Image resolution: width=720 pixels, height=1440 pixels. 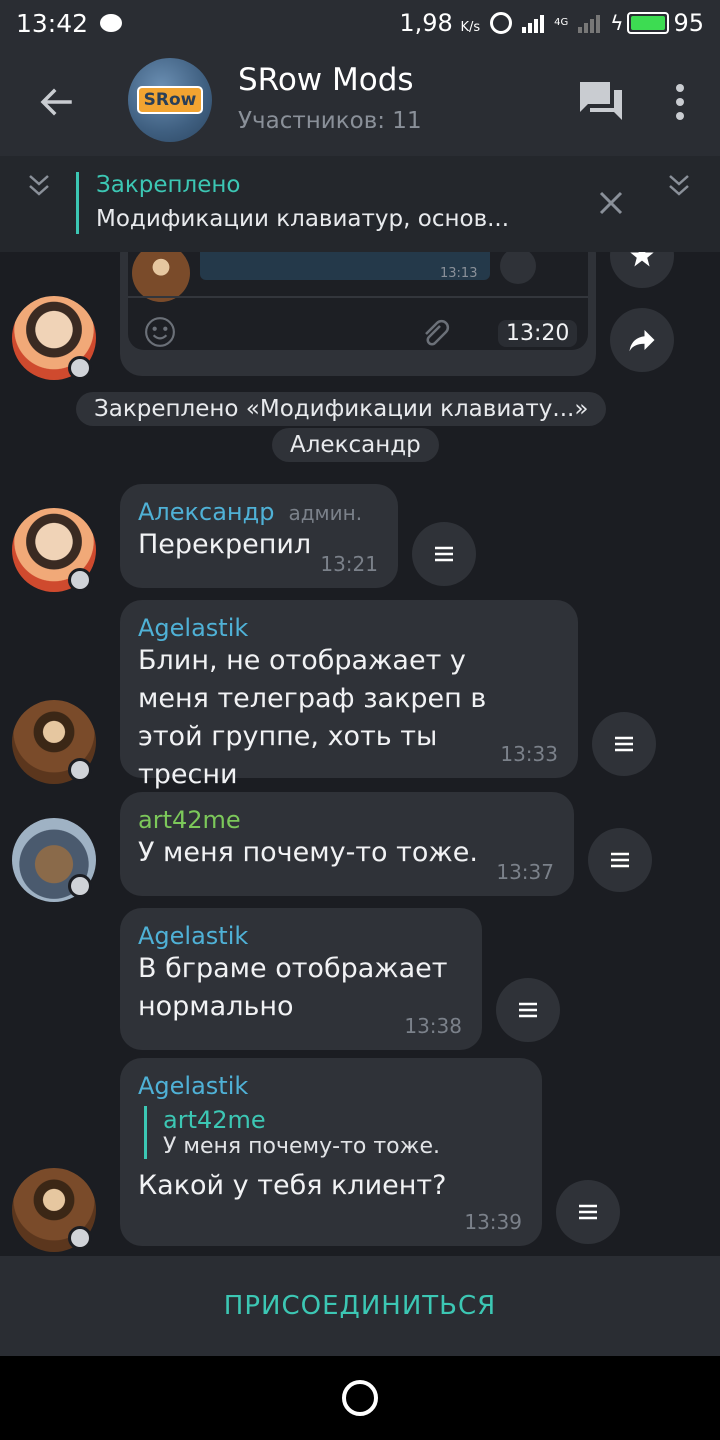 I want to click on join-button: ПРИСОЕДИНИТЬСЯ, so click(x=360, y=1306).